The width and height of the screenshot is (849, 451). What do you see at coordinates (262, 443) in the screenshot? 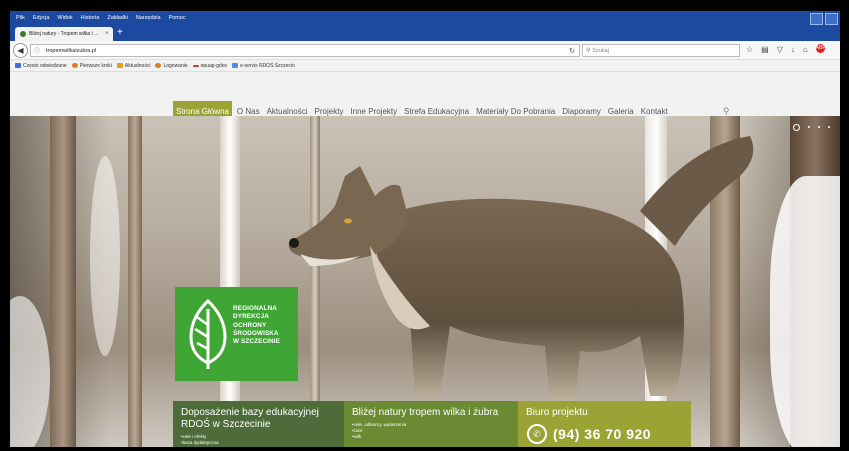
I see `list-item: baza dydaktyczna` at bounding box center [262, 443].